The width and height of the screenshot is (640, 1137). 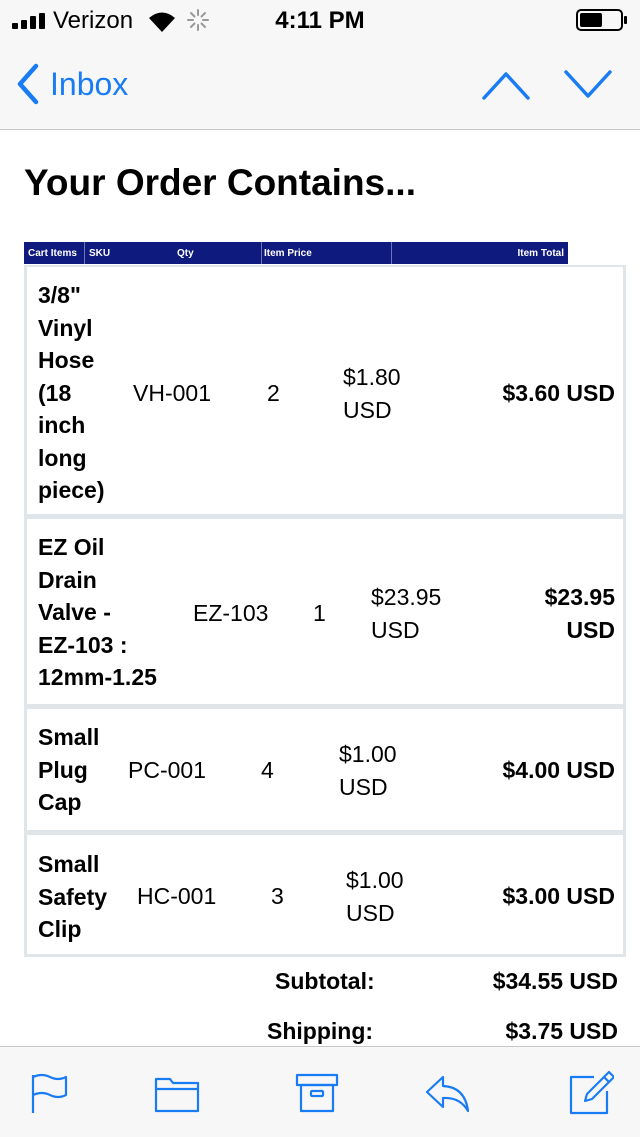 I want to click on move-to-folder-button, so click(x=177, y=1093).